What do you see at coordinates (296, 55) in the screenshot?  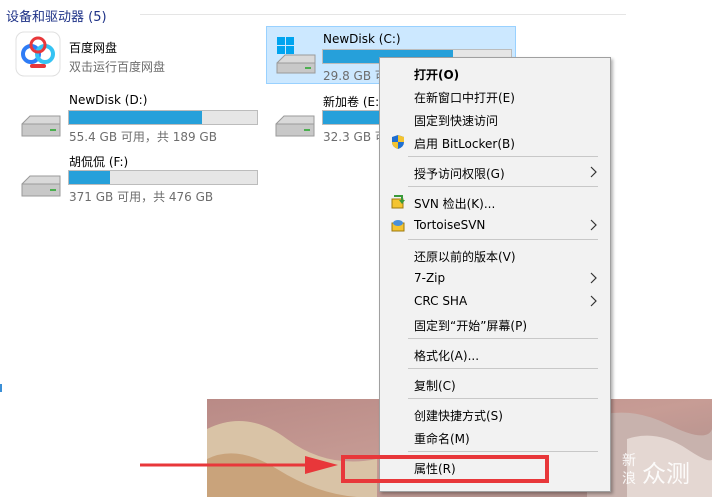 I see `windows-drive-icon` at bounding box center [296, 55].